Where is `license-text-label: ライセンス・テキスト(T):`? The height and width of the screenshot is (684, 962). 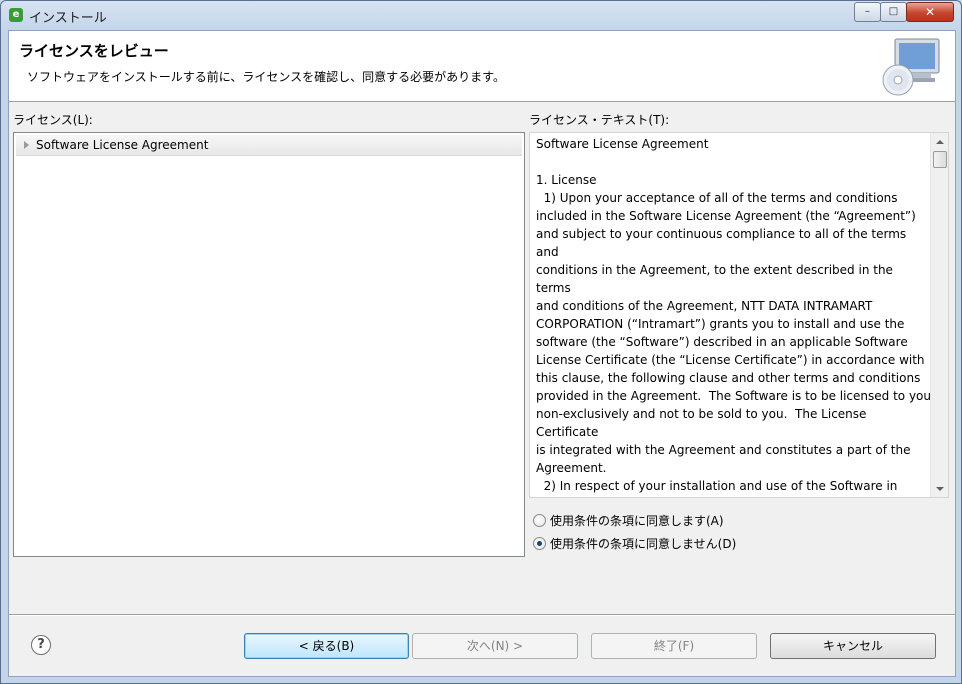
license-text-label: ライセンス・テキスト(T): is located at coordinates (599, 120).